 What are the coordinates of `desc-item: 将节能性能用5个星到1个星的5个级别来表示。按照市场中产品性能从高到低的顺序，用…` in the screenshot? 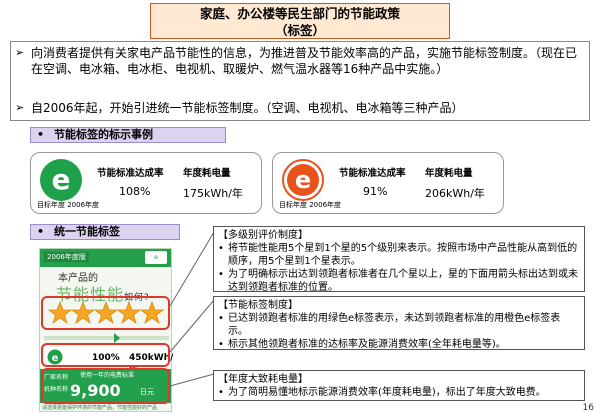 It's located at (399, 255).